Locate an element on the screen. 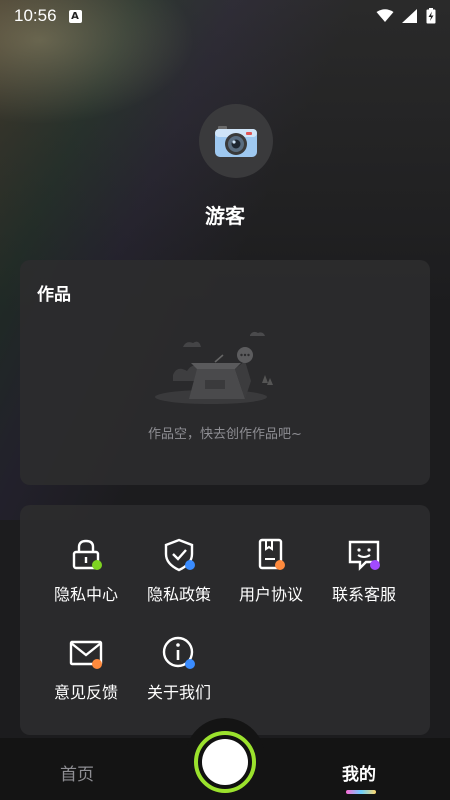 Image resolution: width=450 pixels, height=800 pixels. info-icon is located at coordinates (178, 652).